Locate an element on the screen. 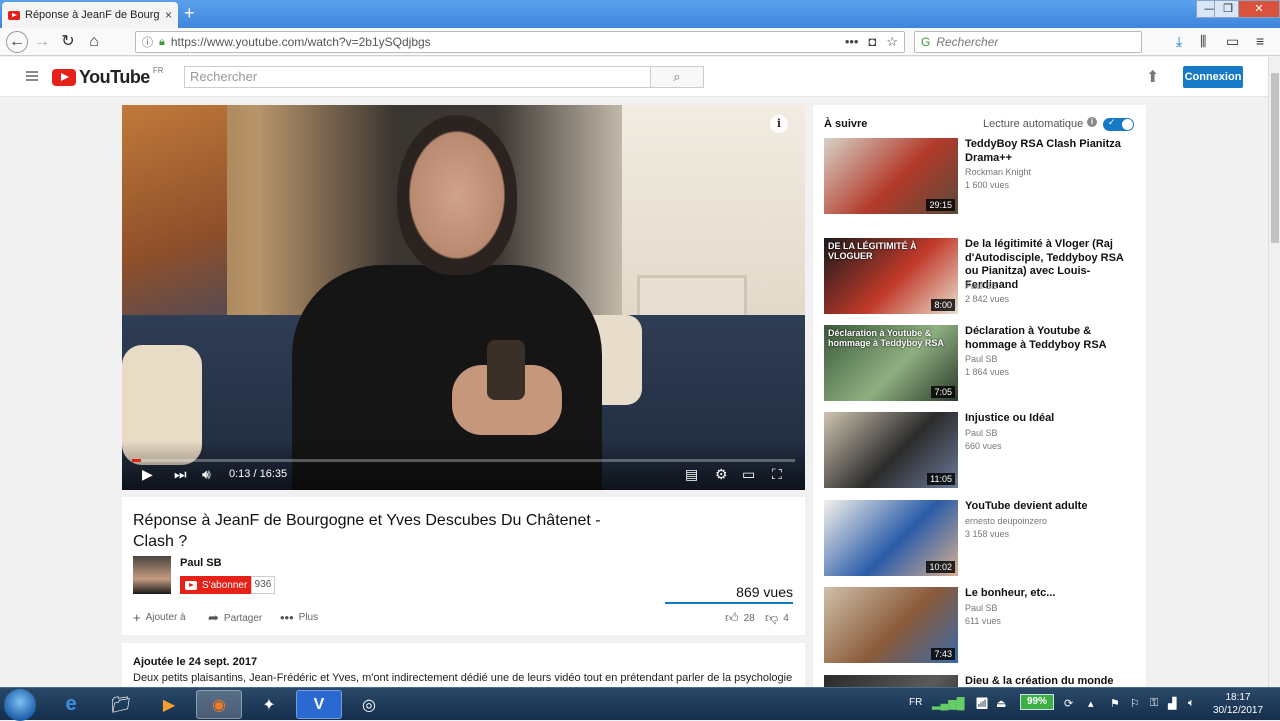 The width and height of the screenshot is (1280, 721). internet-explorer-icon: e is located at coordinates (71, 704).